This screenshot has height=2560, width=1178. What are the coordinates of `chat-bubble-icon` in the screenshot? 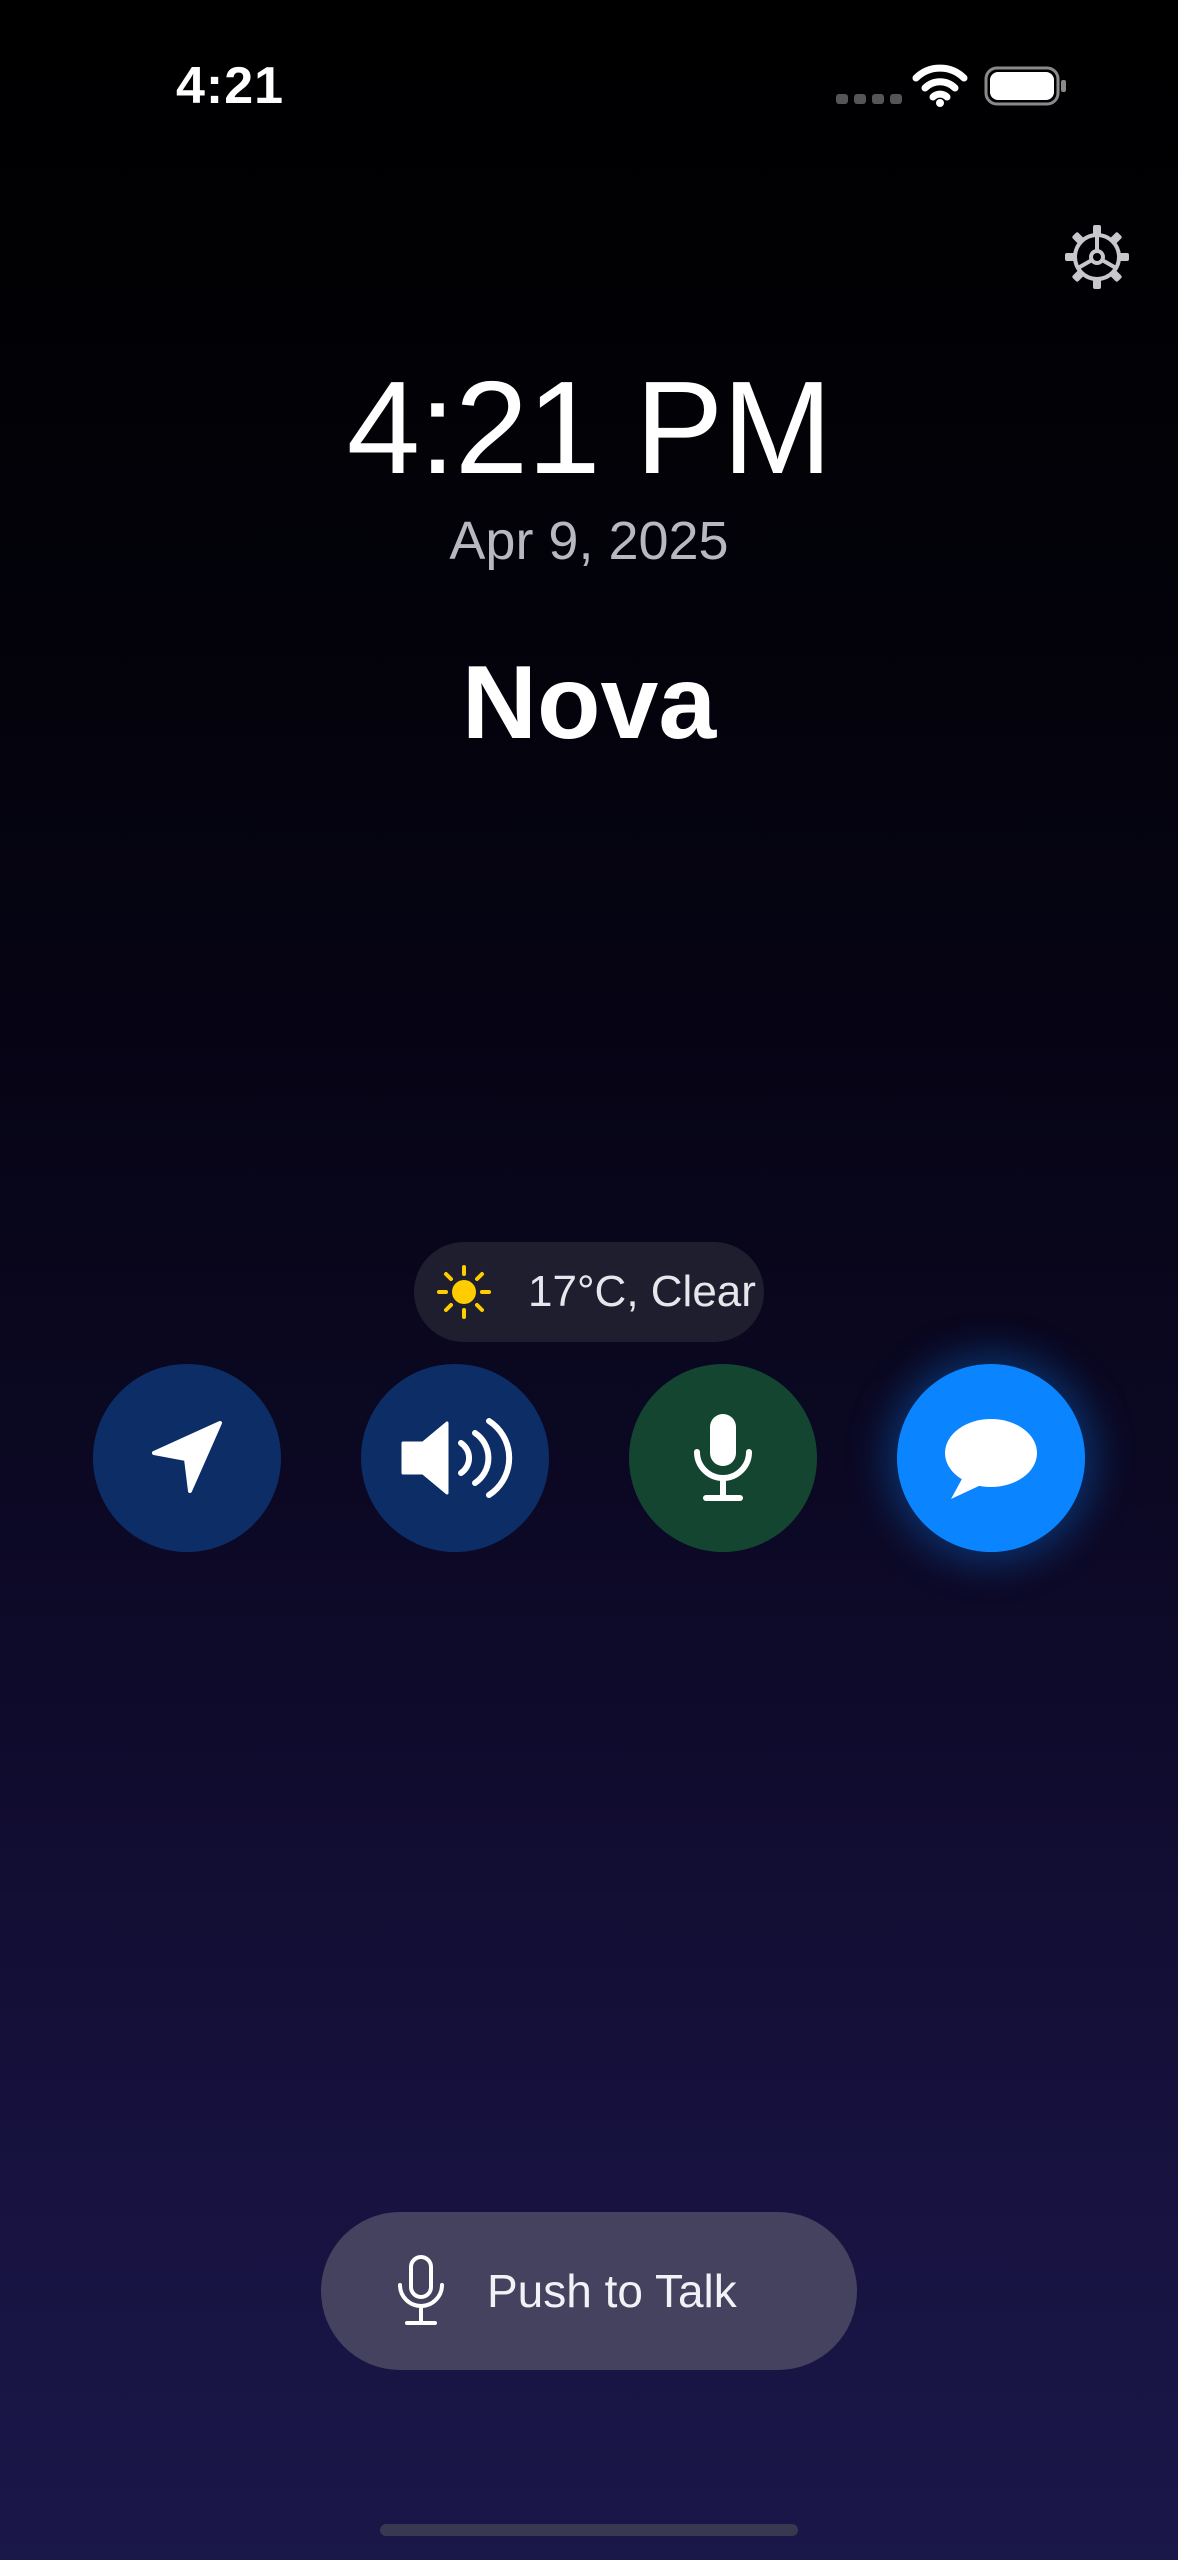 It's located at (991, 1459).